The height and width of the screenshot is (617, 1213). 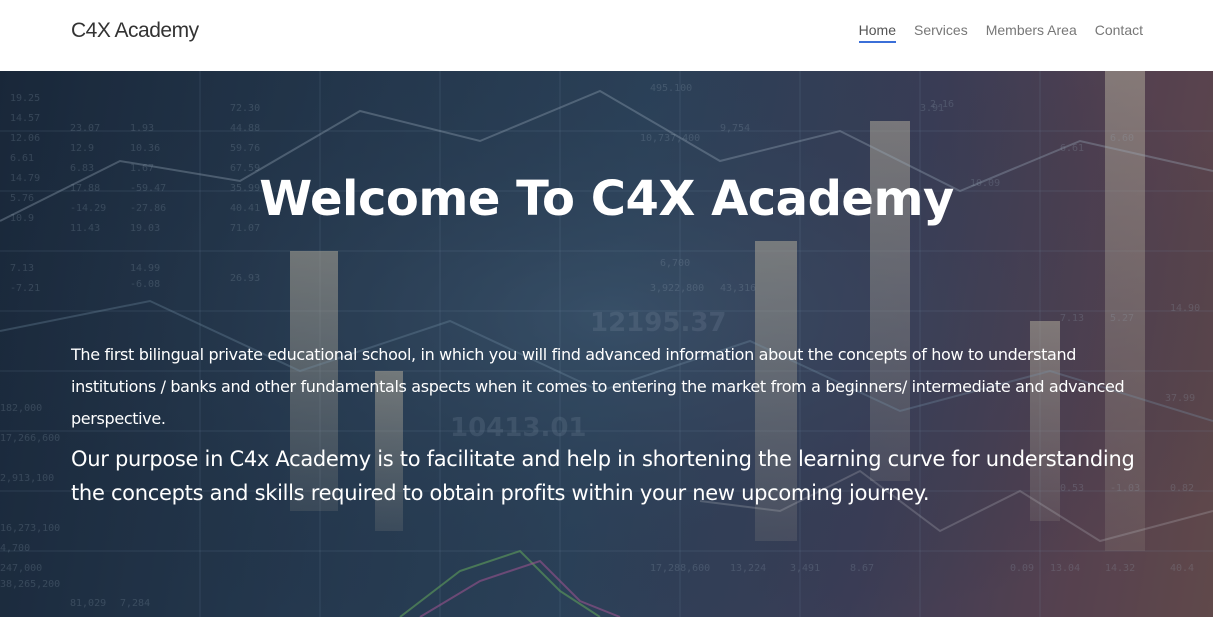 What do you see at coordinates (941, 32) in the screenshot?
I see `nav-link-services: Services` at bounding box center [941, 32].